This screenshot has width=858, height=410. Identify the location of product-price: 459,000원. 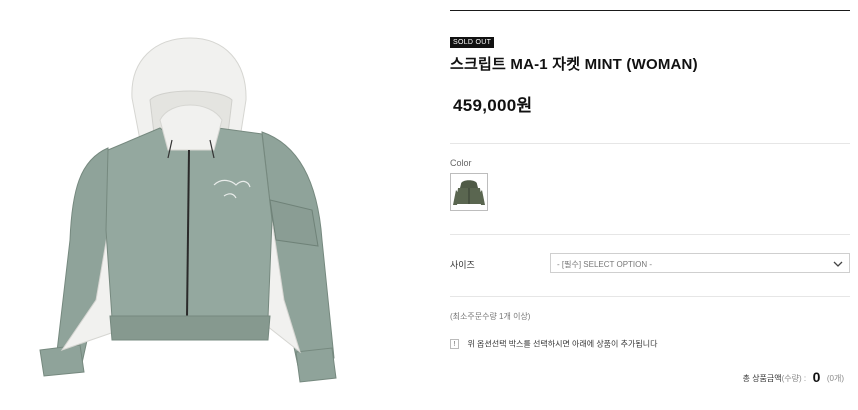
(493, 105).